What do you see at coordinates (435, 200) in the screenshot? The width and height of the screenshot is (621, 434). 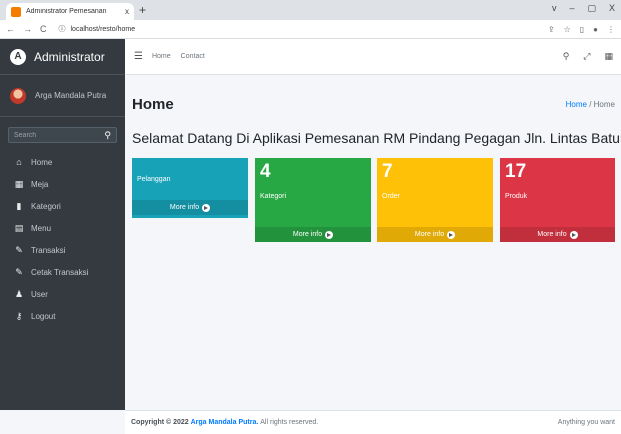 I see `info-box-order: 7 Order More info` at bounding box center [435, 200].